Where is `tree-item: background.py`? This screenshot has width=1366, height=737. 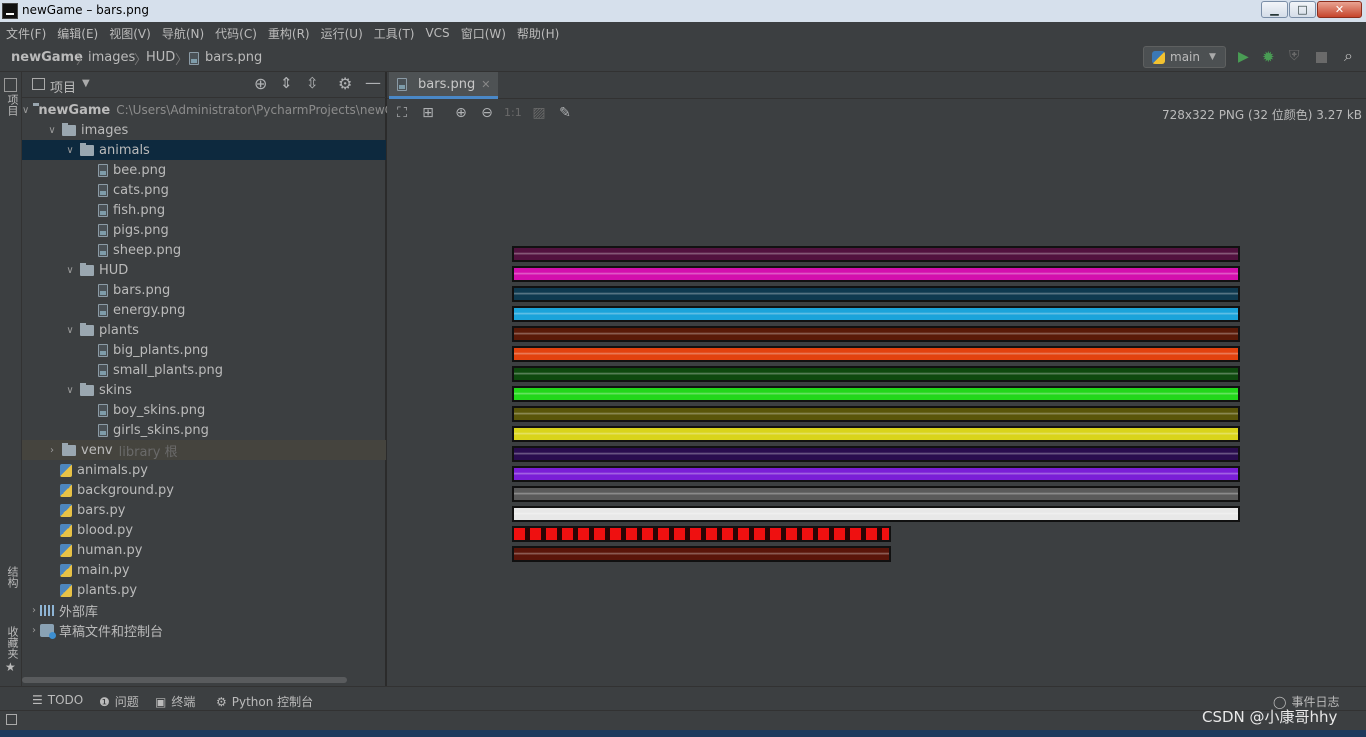 tree-item: background.py is located at coordinates (204, 490).